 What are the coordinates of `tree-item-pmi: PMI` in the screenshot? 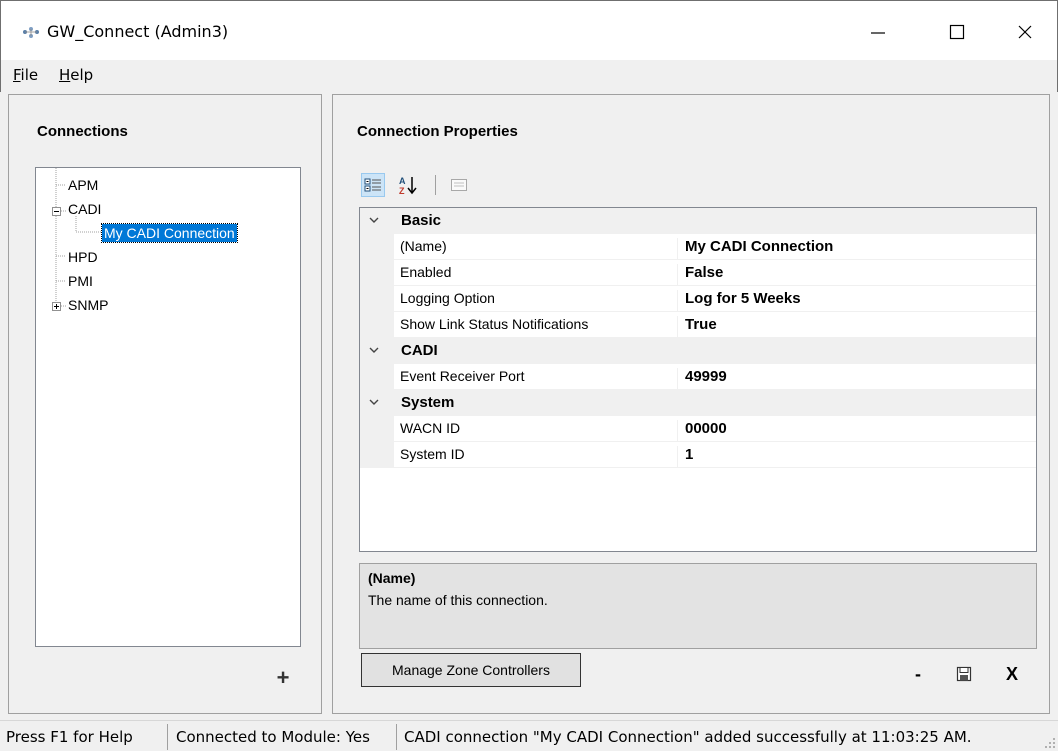 It's located at (80, 281).